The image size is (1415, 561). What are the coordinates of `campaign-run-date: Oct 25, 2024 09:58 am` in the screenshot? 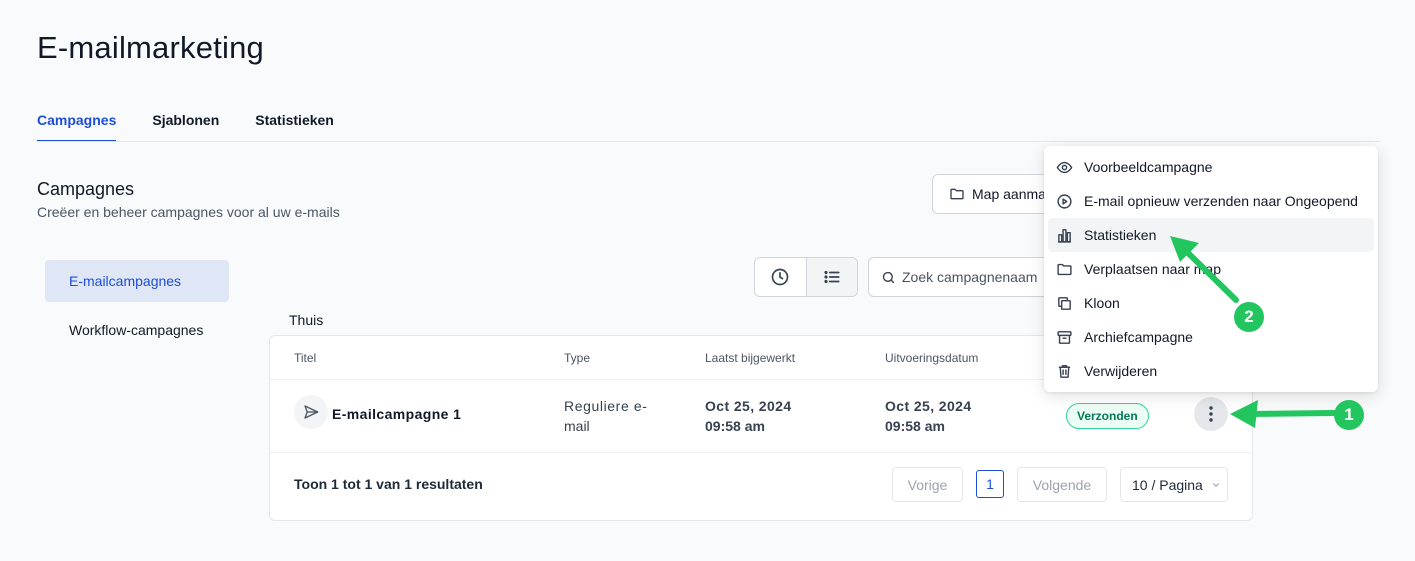 It's located at (928, 416).